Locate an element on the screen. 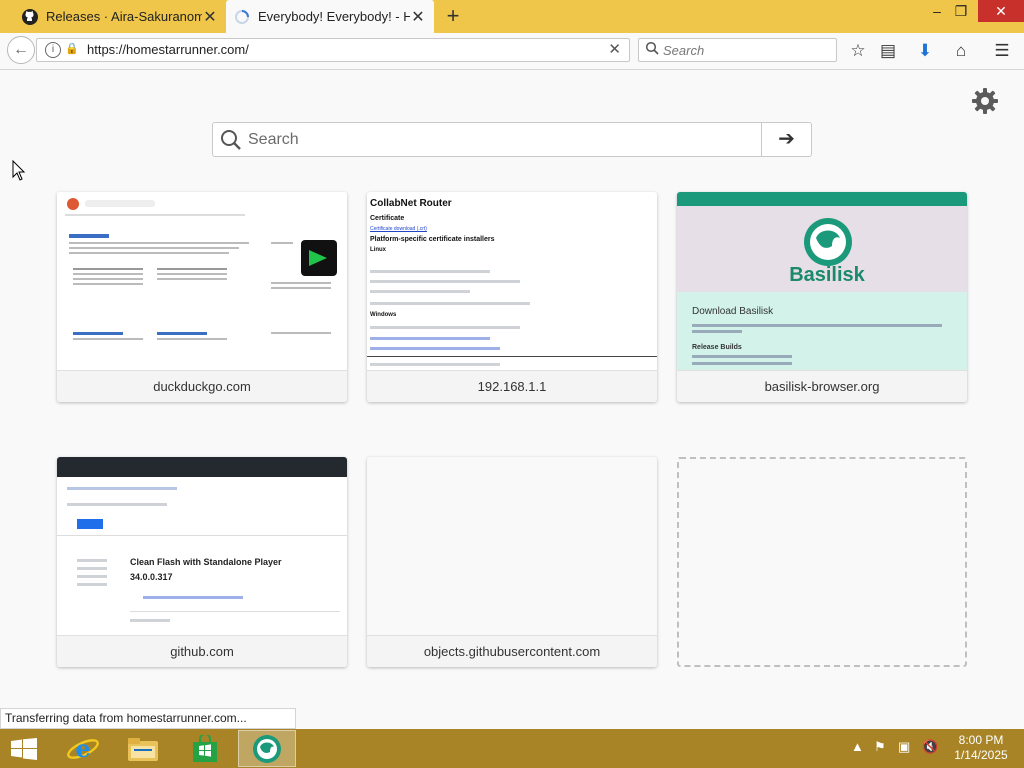  tile-caption: github.com is located at coordinates (202, 651).